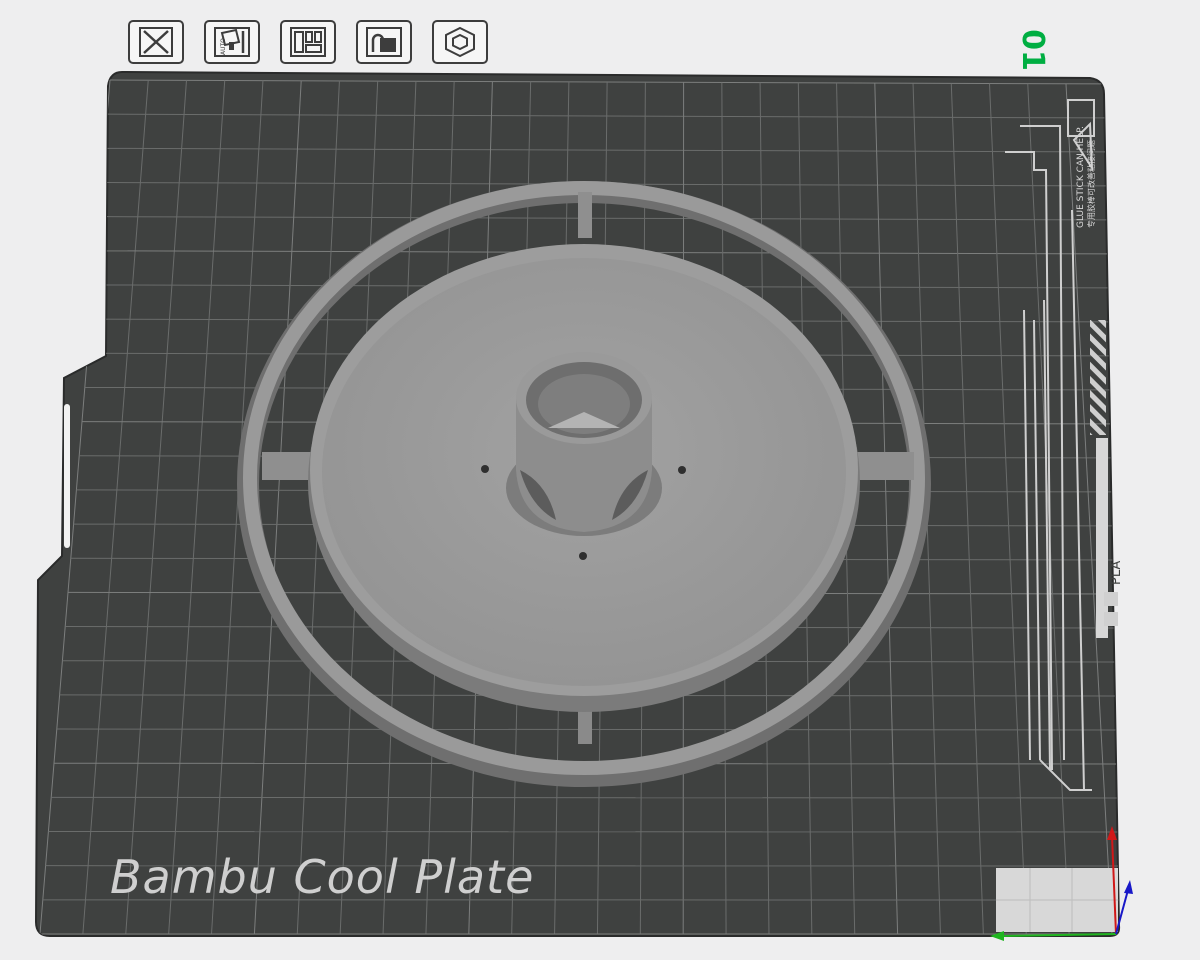 This screenshot has width=1200, height=960. What do you see at coordinates (1091, 184) in the screenshot?
I see `glue-stick-hint-cn: 专用胶棒可改善粘接问题` at bounding box center [1091, 184].